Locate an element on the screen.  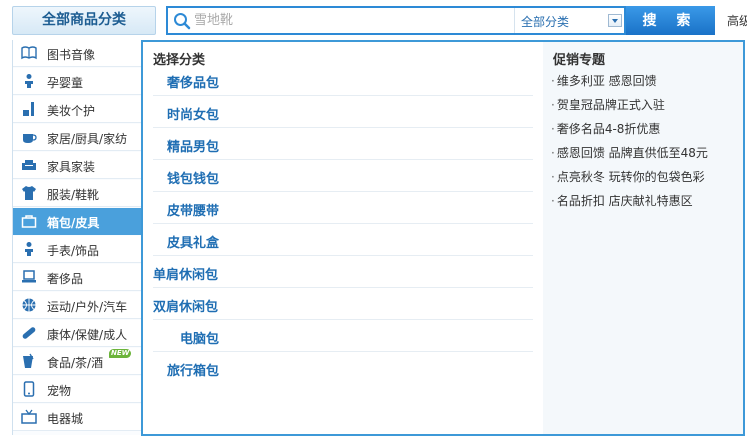
sidebar-item-bags: 箱包/皮具 is located at coordinates (78, 221).